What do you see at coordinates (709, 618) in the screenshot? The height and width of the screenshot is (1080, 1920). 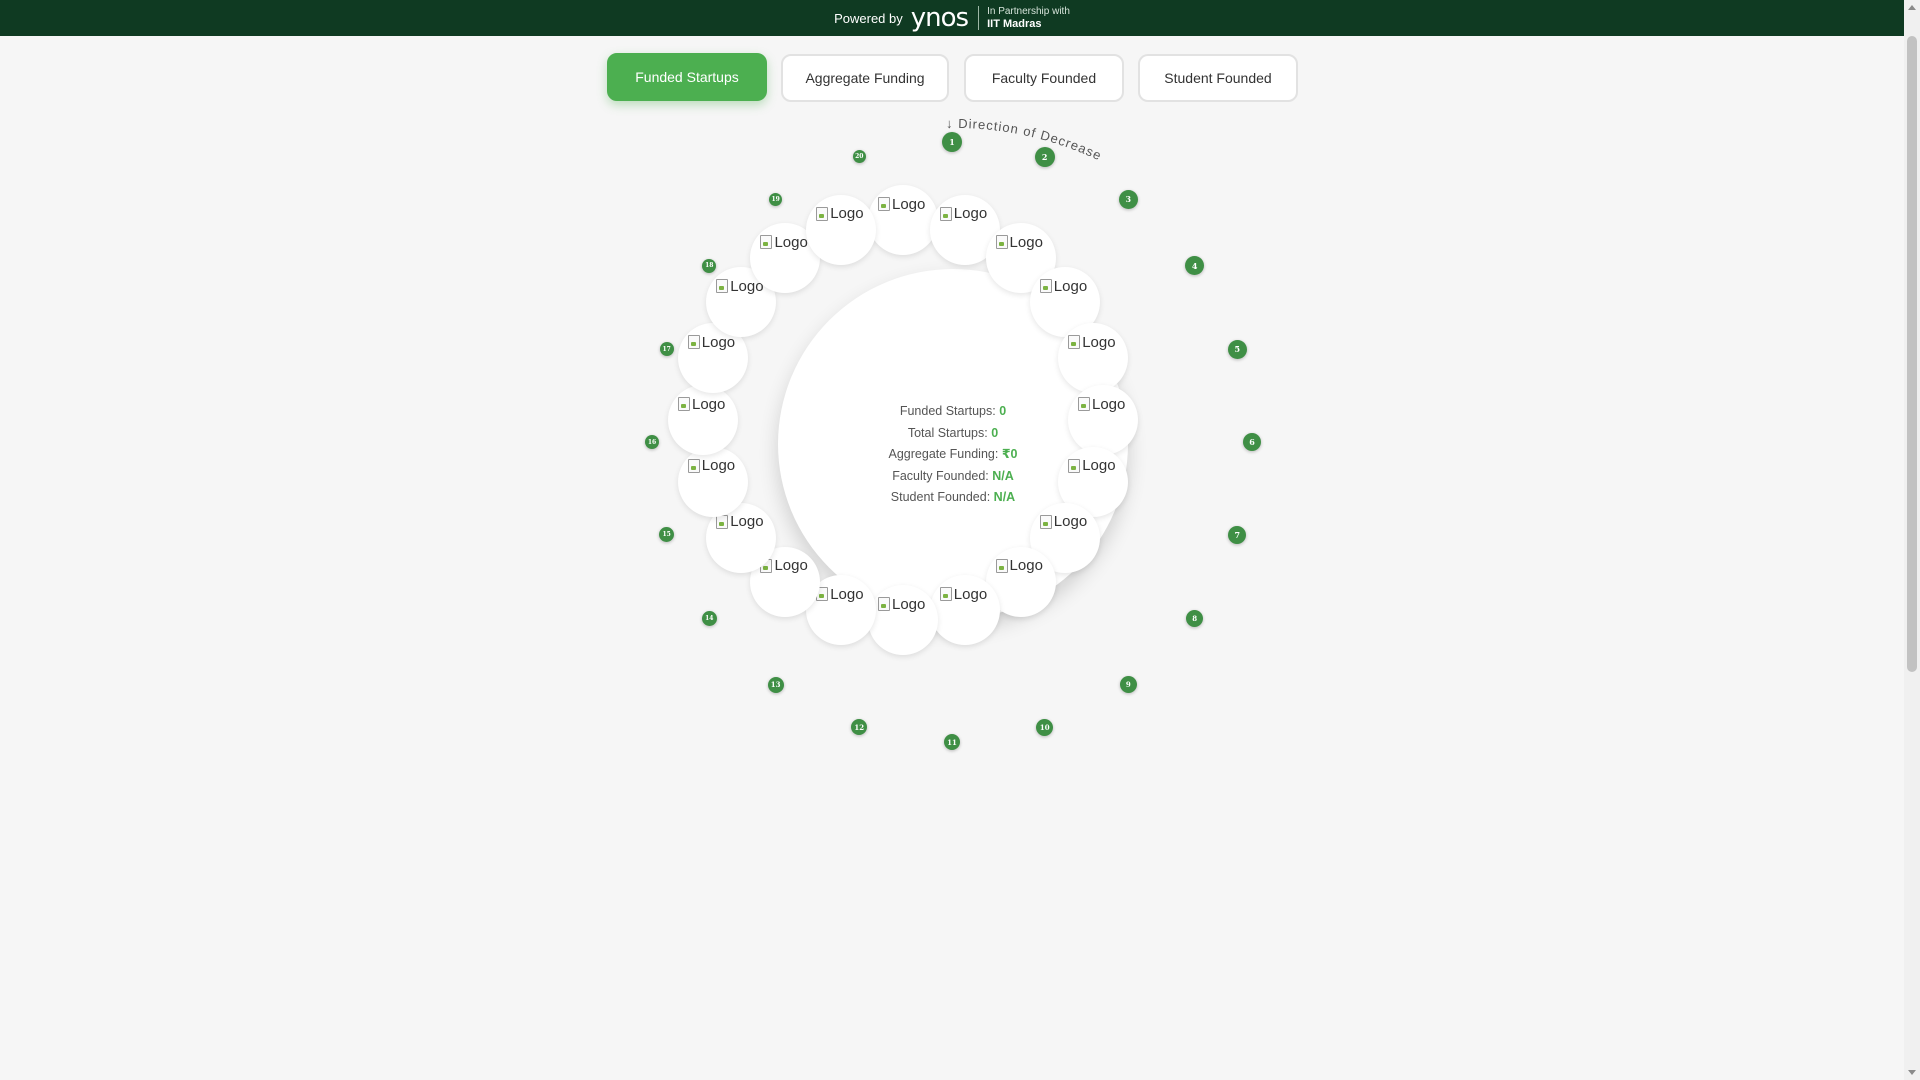 I see `rank-badge: 14` at bounding box center [709, 618].